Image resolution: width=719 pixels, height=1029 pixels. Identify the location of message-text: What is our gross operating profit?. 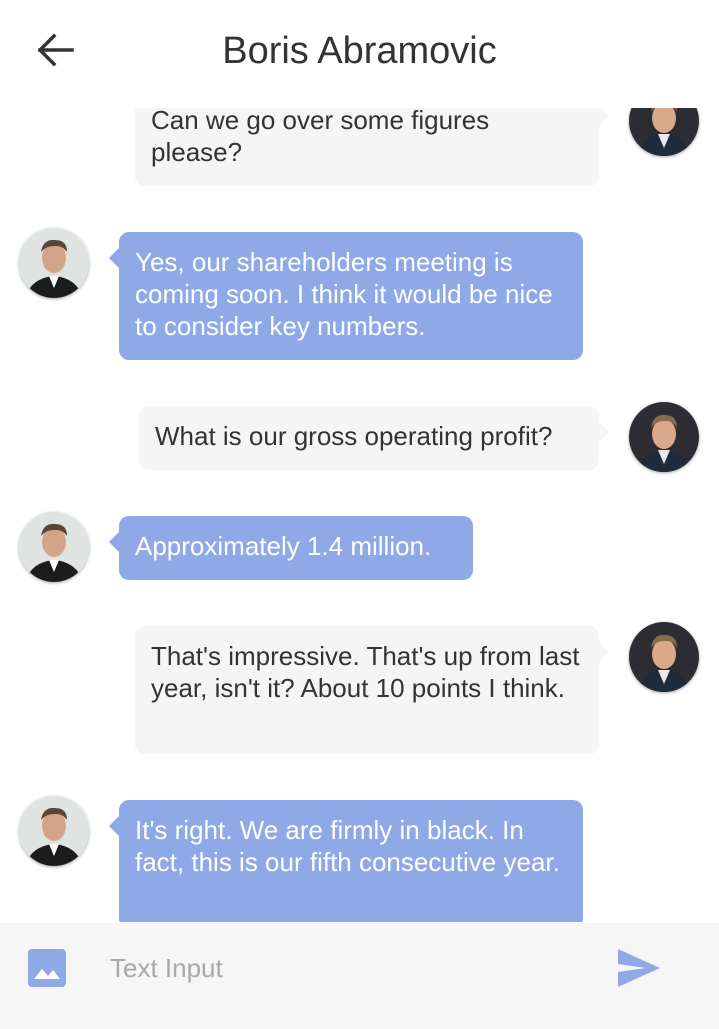
(354, 436).